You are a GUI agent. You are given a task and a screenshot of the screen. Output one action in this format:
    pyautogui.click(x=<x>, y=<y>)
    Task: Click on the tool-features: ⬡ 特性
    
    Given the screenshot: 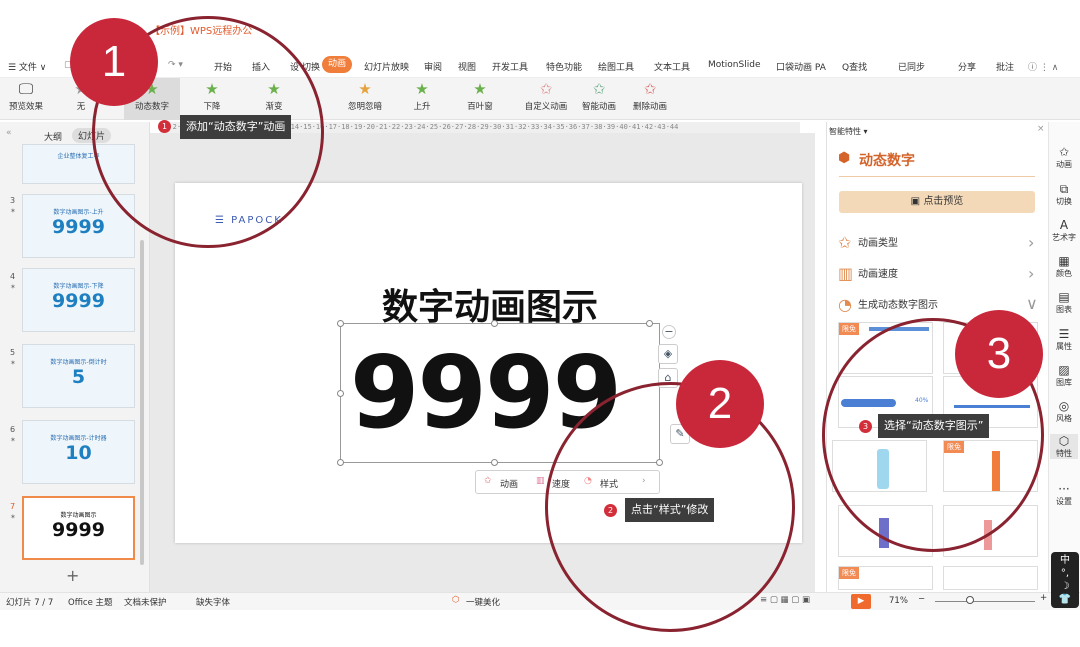 What is the action you would take?
    pyautogui.click(x=1064, y=446)
    